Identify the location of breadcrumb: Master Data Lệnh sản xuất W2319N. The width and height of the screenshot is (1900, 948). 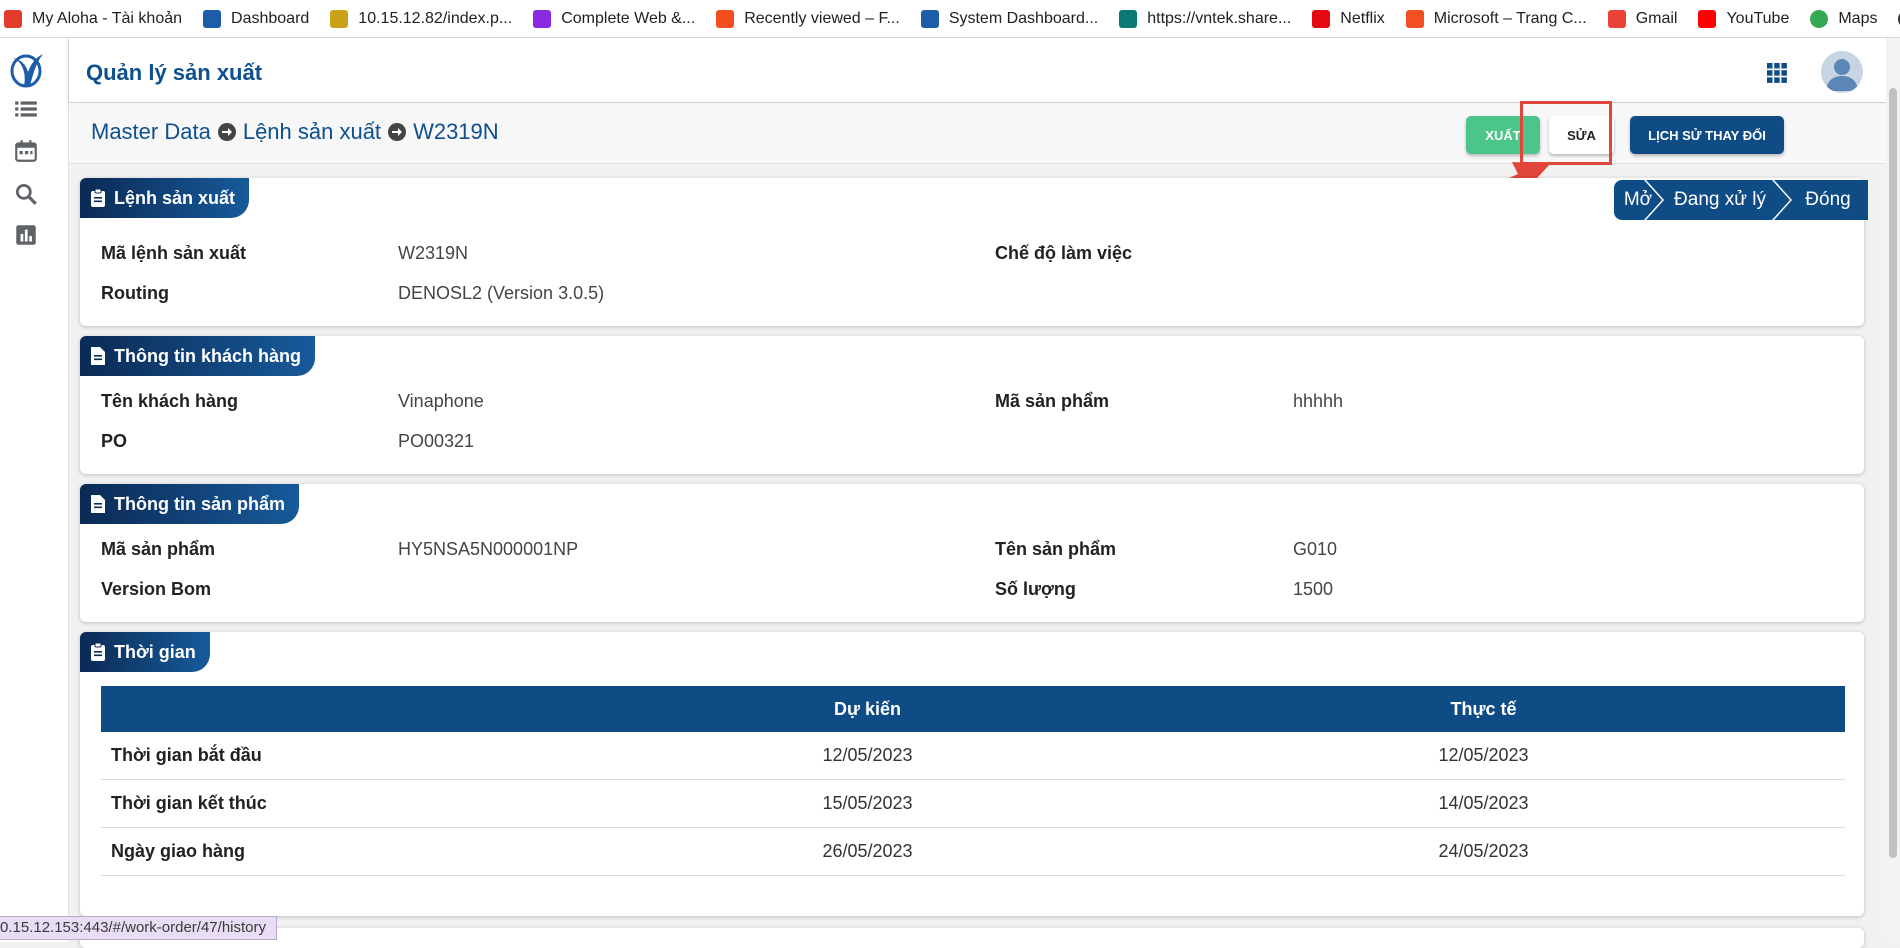
(295, 132).